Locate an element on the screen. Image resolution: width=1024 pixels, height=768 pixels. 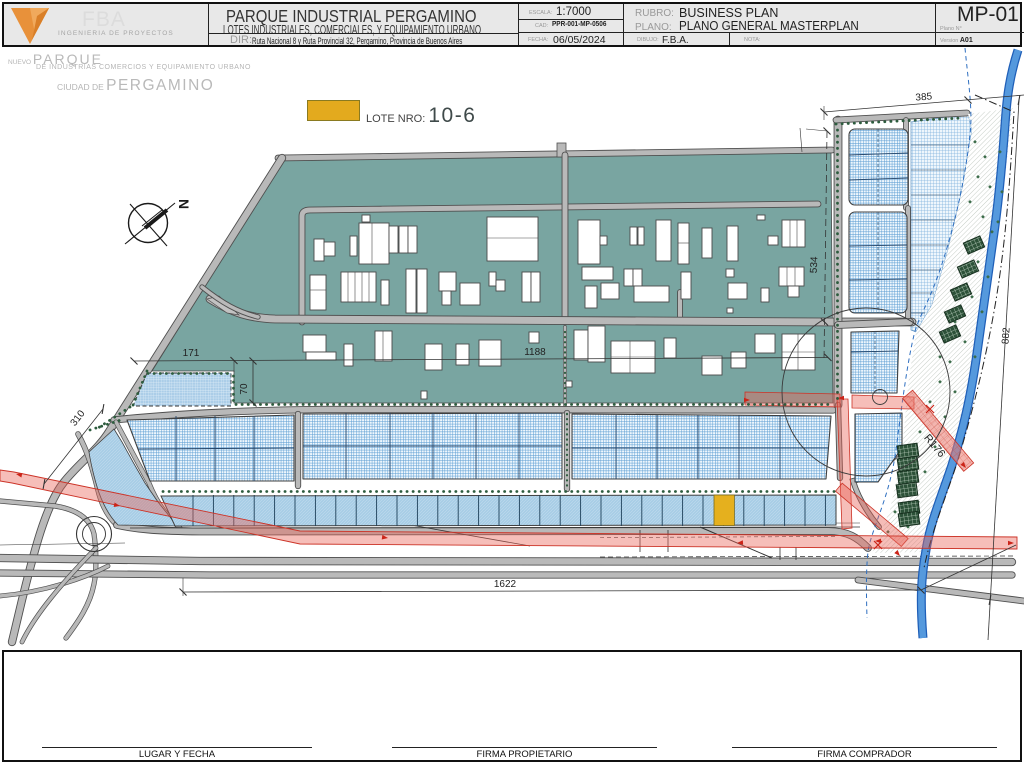
svg-text: 310 is located at coordinates (78, 418).